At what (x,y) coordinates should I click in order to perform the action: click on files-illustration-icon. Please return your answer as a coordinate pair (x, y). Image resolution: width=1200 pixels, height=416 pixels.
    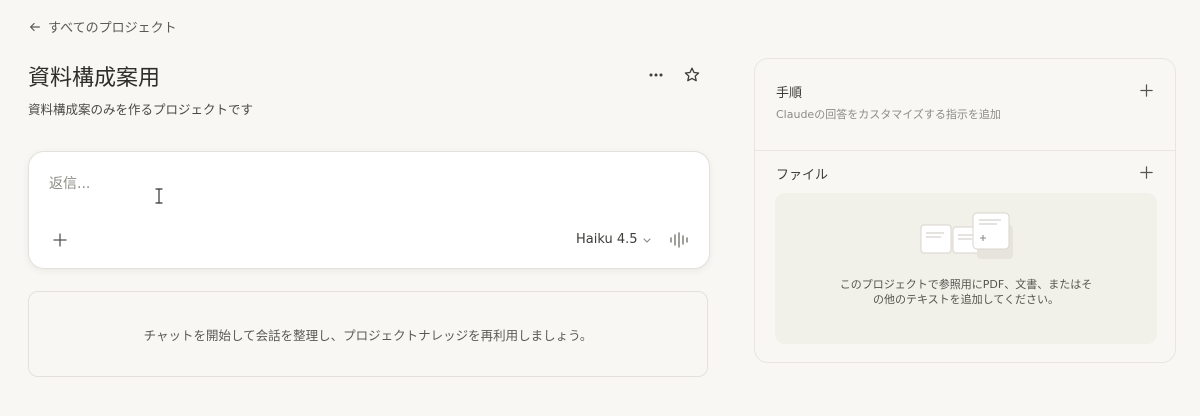
    Looking at the image, I should click on (966, 235).